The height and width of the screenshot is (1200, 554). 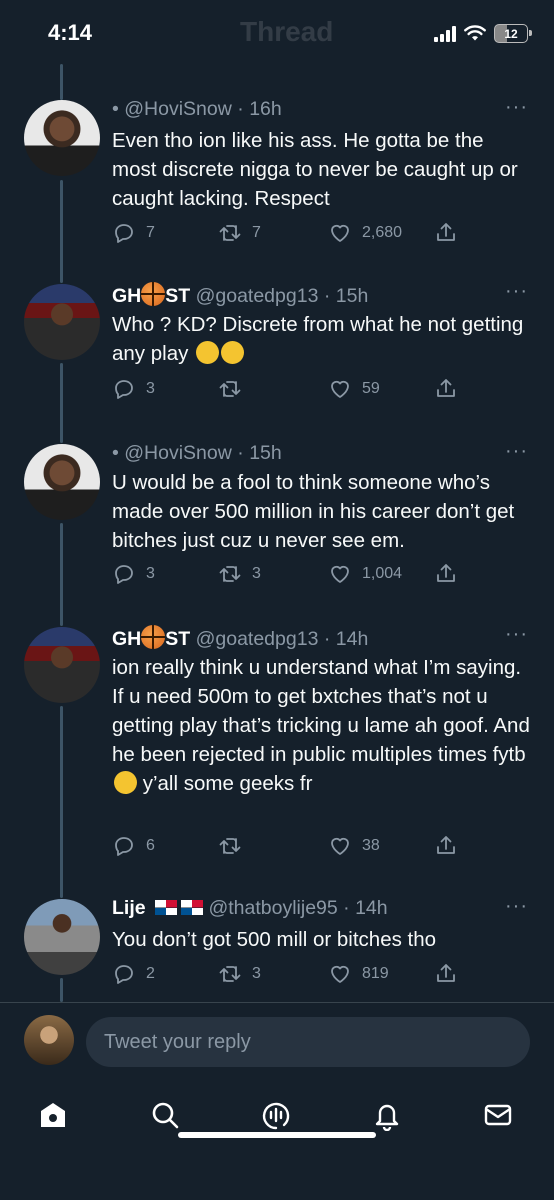 What do you see at coordinates (358, 974) in the screenshot?
I see `like-button: 819` at bounding box center [358, 974].